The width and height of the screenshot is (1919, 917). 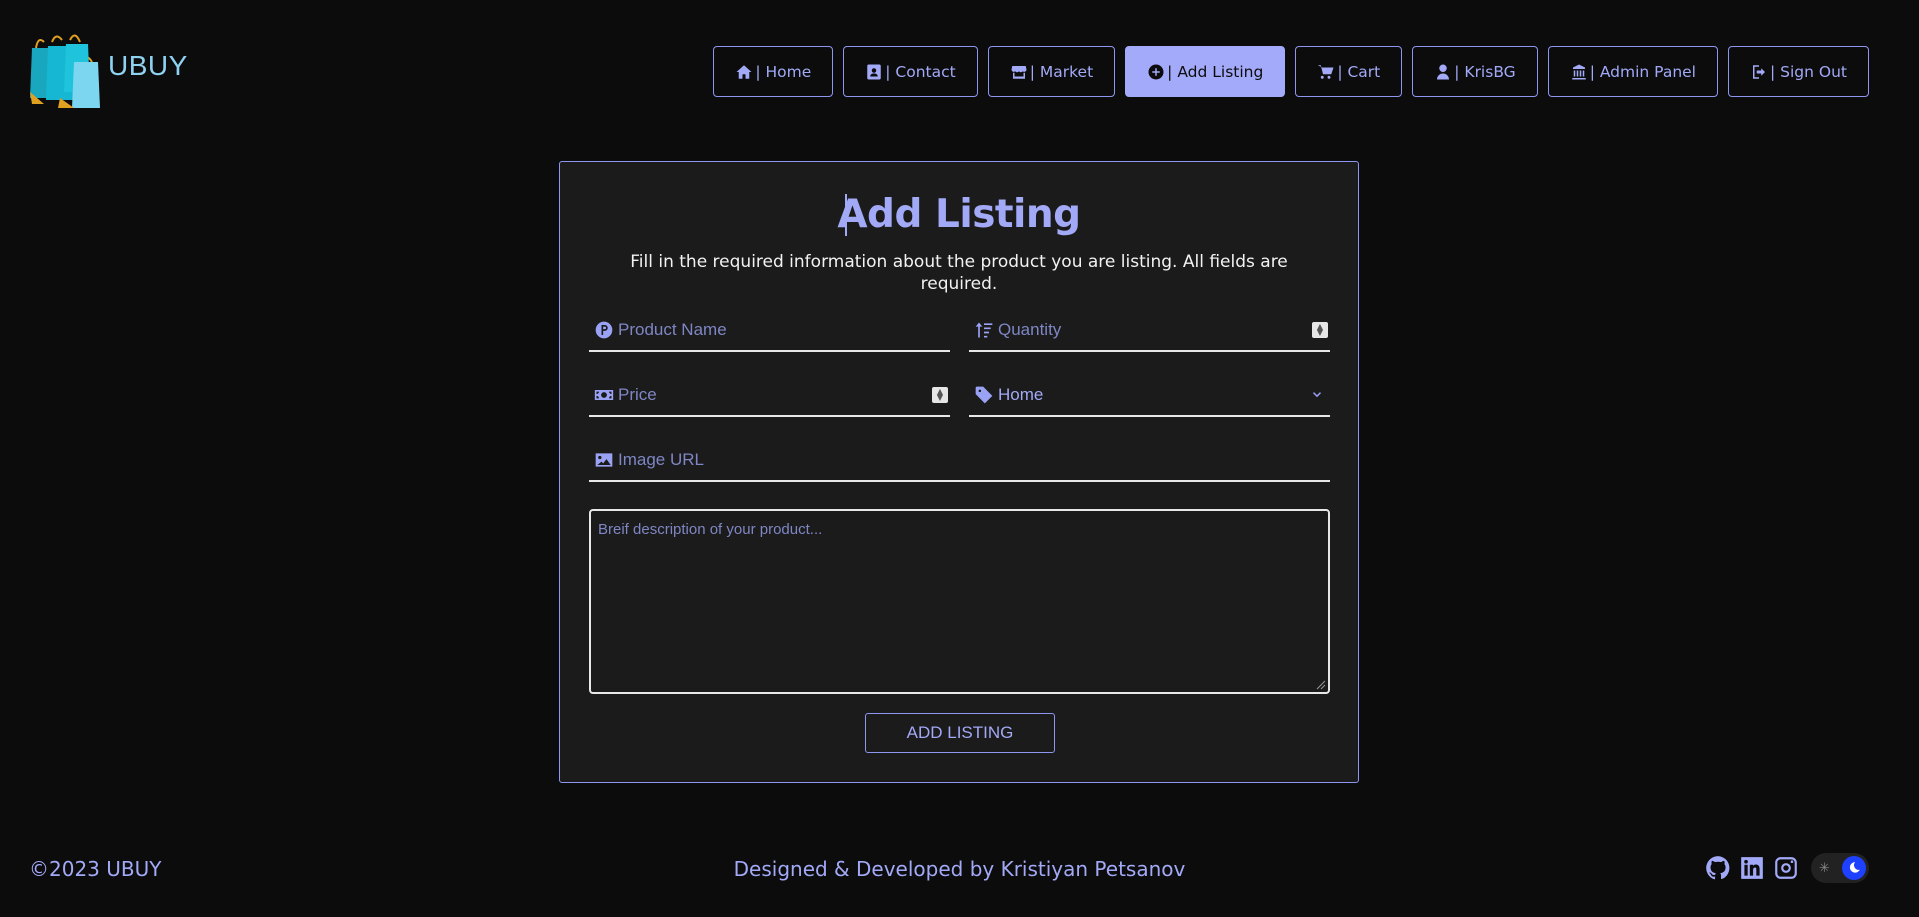 What do you see at coordinates (604, 330) in the screenshot?
I see `product-p-icon` at bounding box center [604, 330].